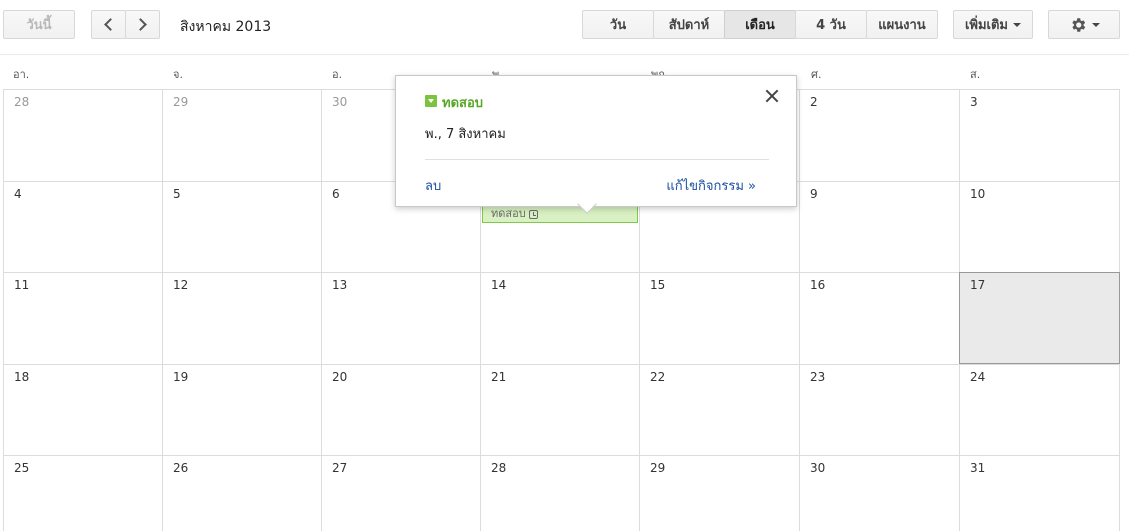 Image resolution: width=1129 pixels, height=531 pixels. I want to click on nav-group, so click(125, 24).